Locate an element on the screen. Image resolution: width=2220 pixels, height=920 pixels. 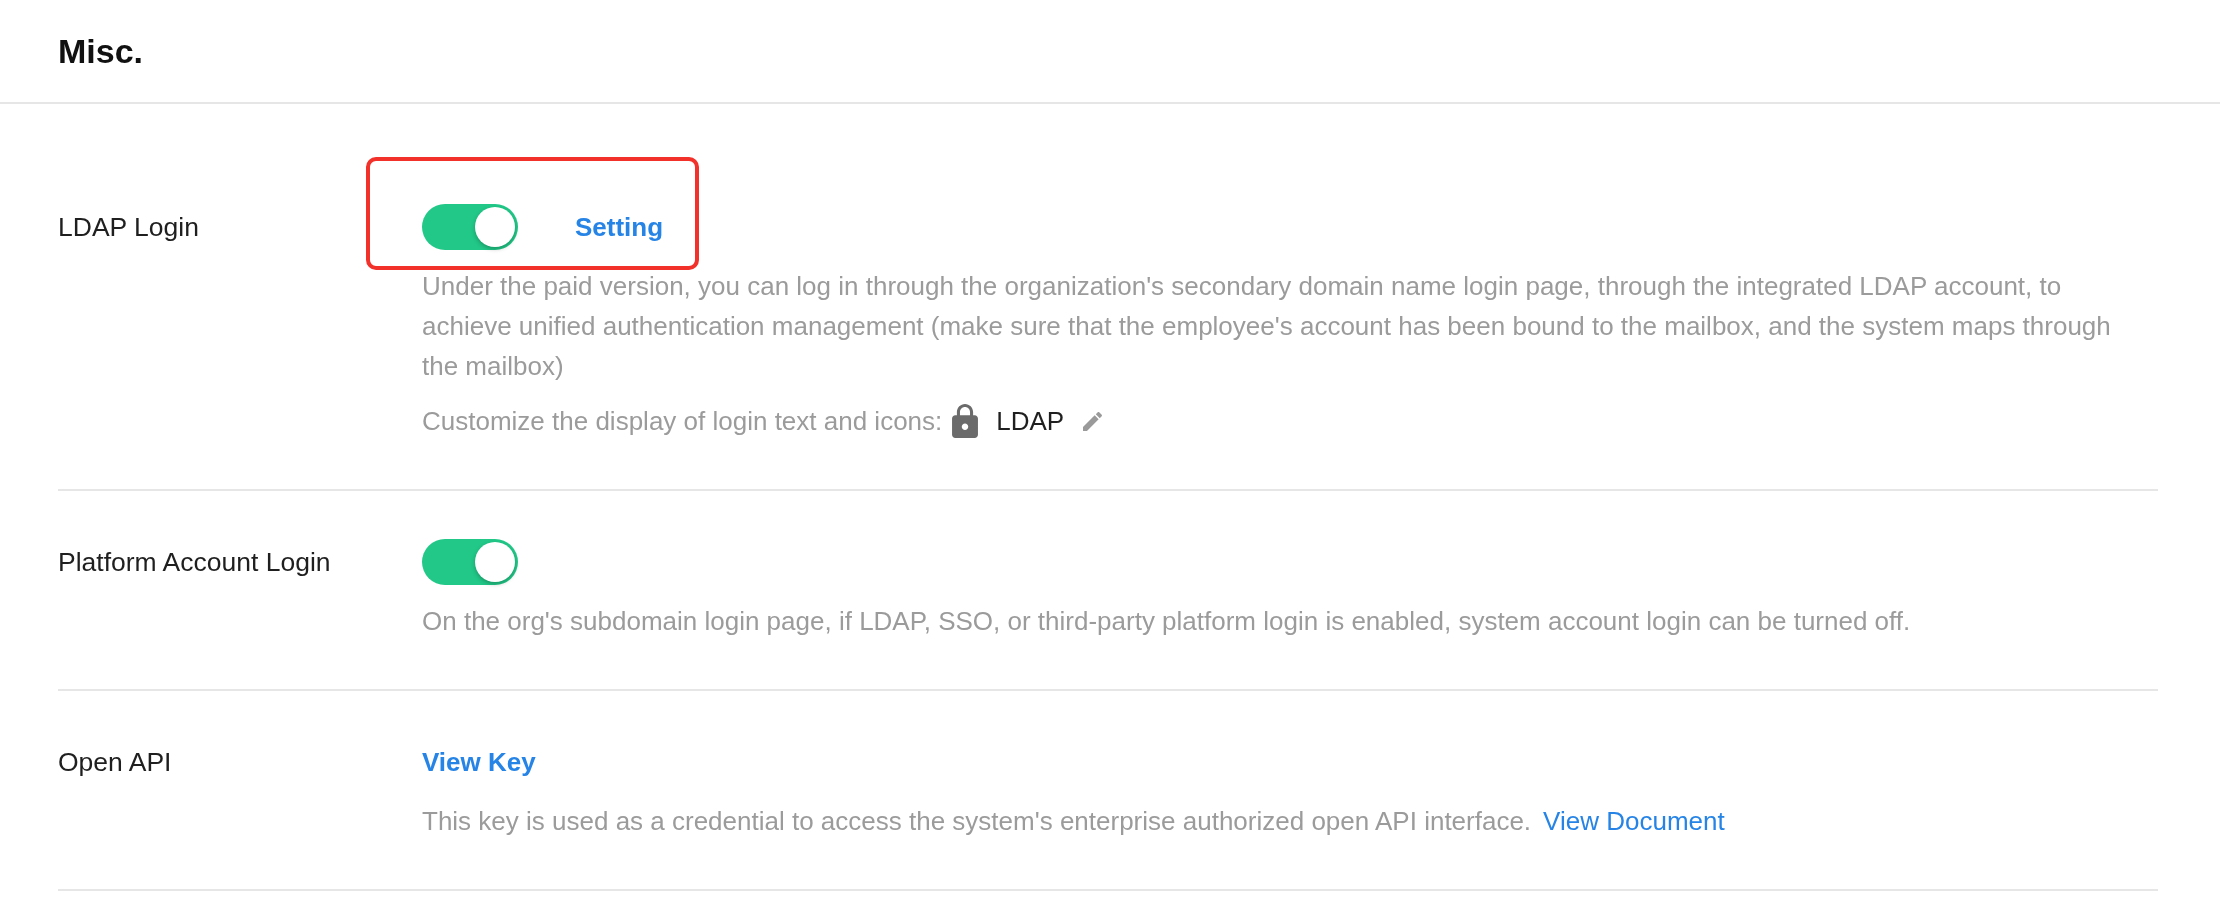
page-title: Misc. is located at coordinates (101, 51).